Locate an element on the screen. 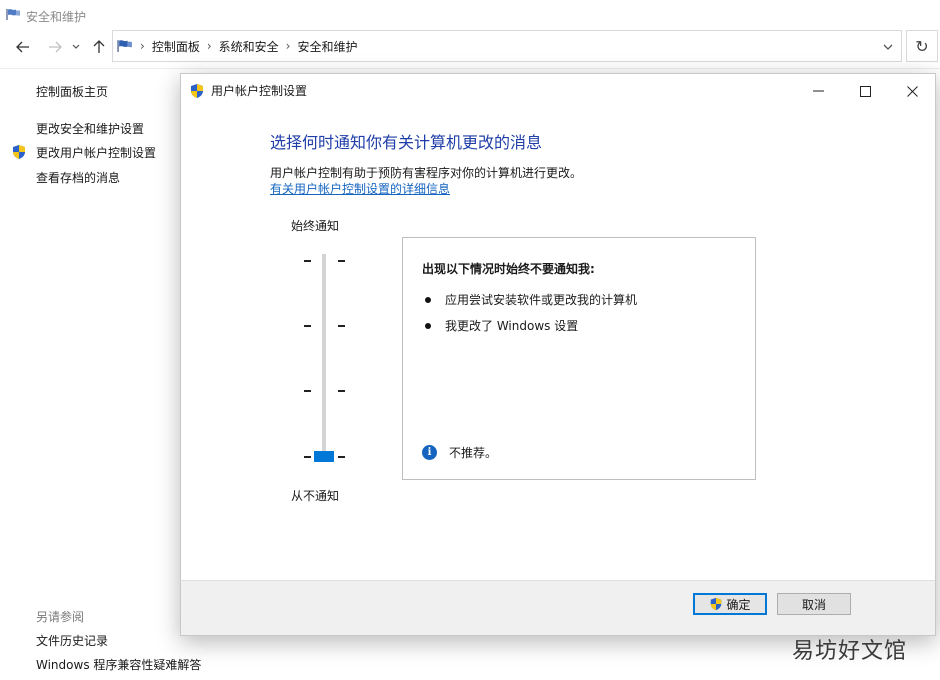 The height and width of the screenshot is (680, 940). list-item: 应用尝试安装软件或更改我的计算机 is located at coordinates (531, 299).